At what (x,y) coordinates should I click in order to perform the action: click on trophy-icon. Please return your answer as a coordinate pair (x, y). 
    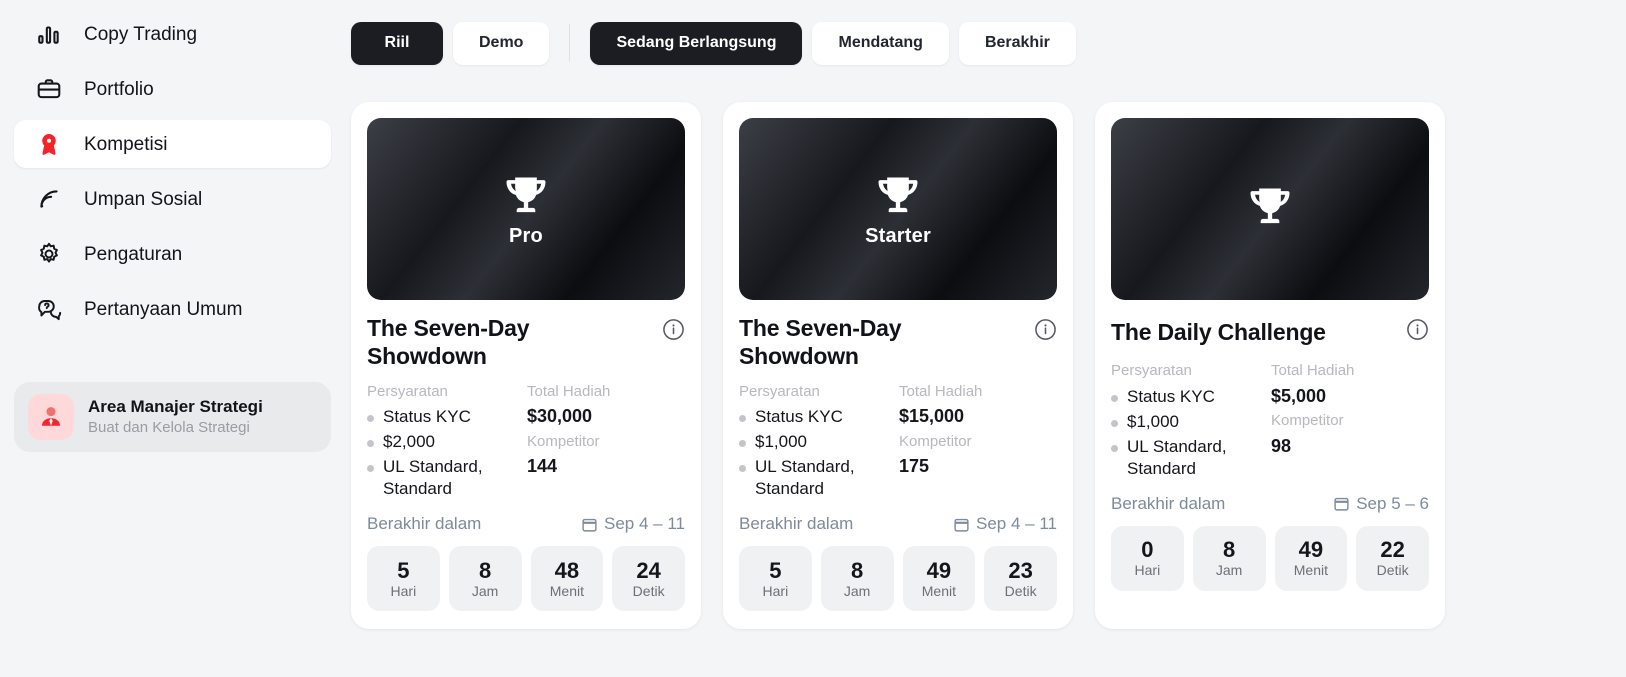
    Looking at the image, I should click on (898, 194).